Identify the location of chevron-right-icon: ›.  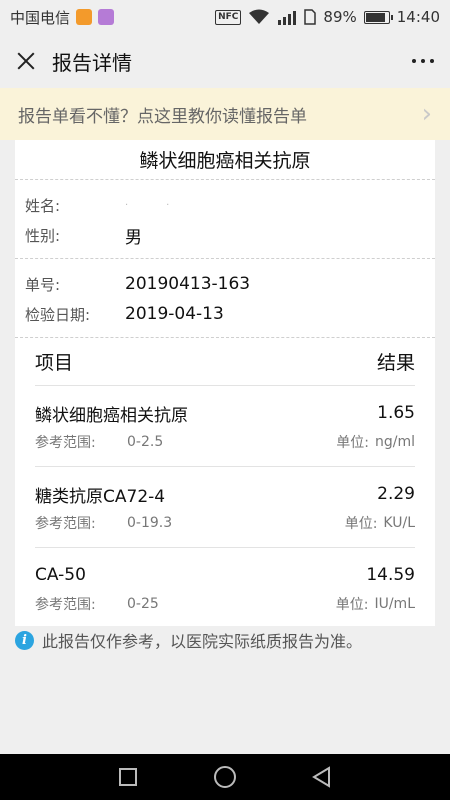
(426, 114).